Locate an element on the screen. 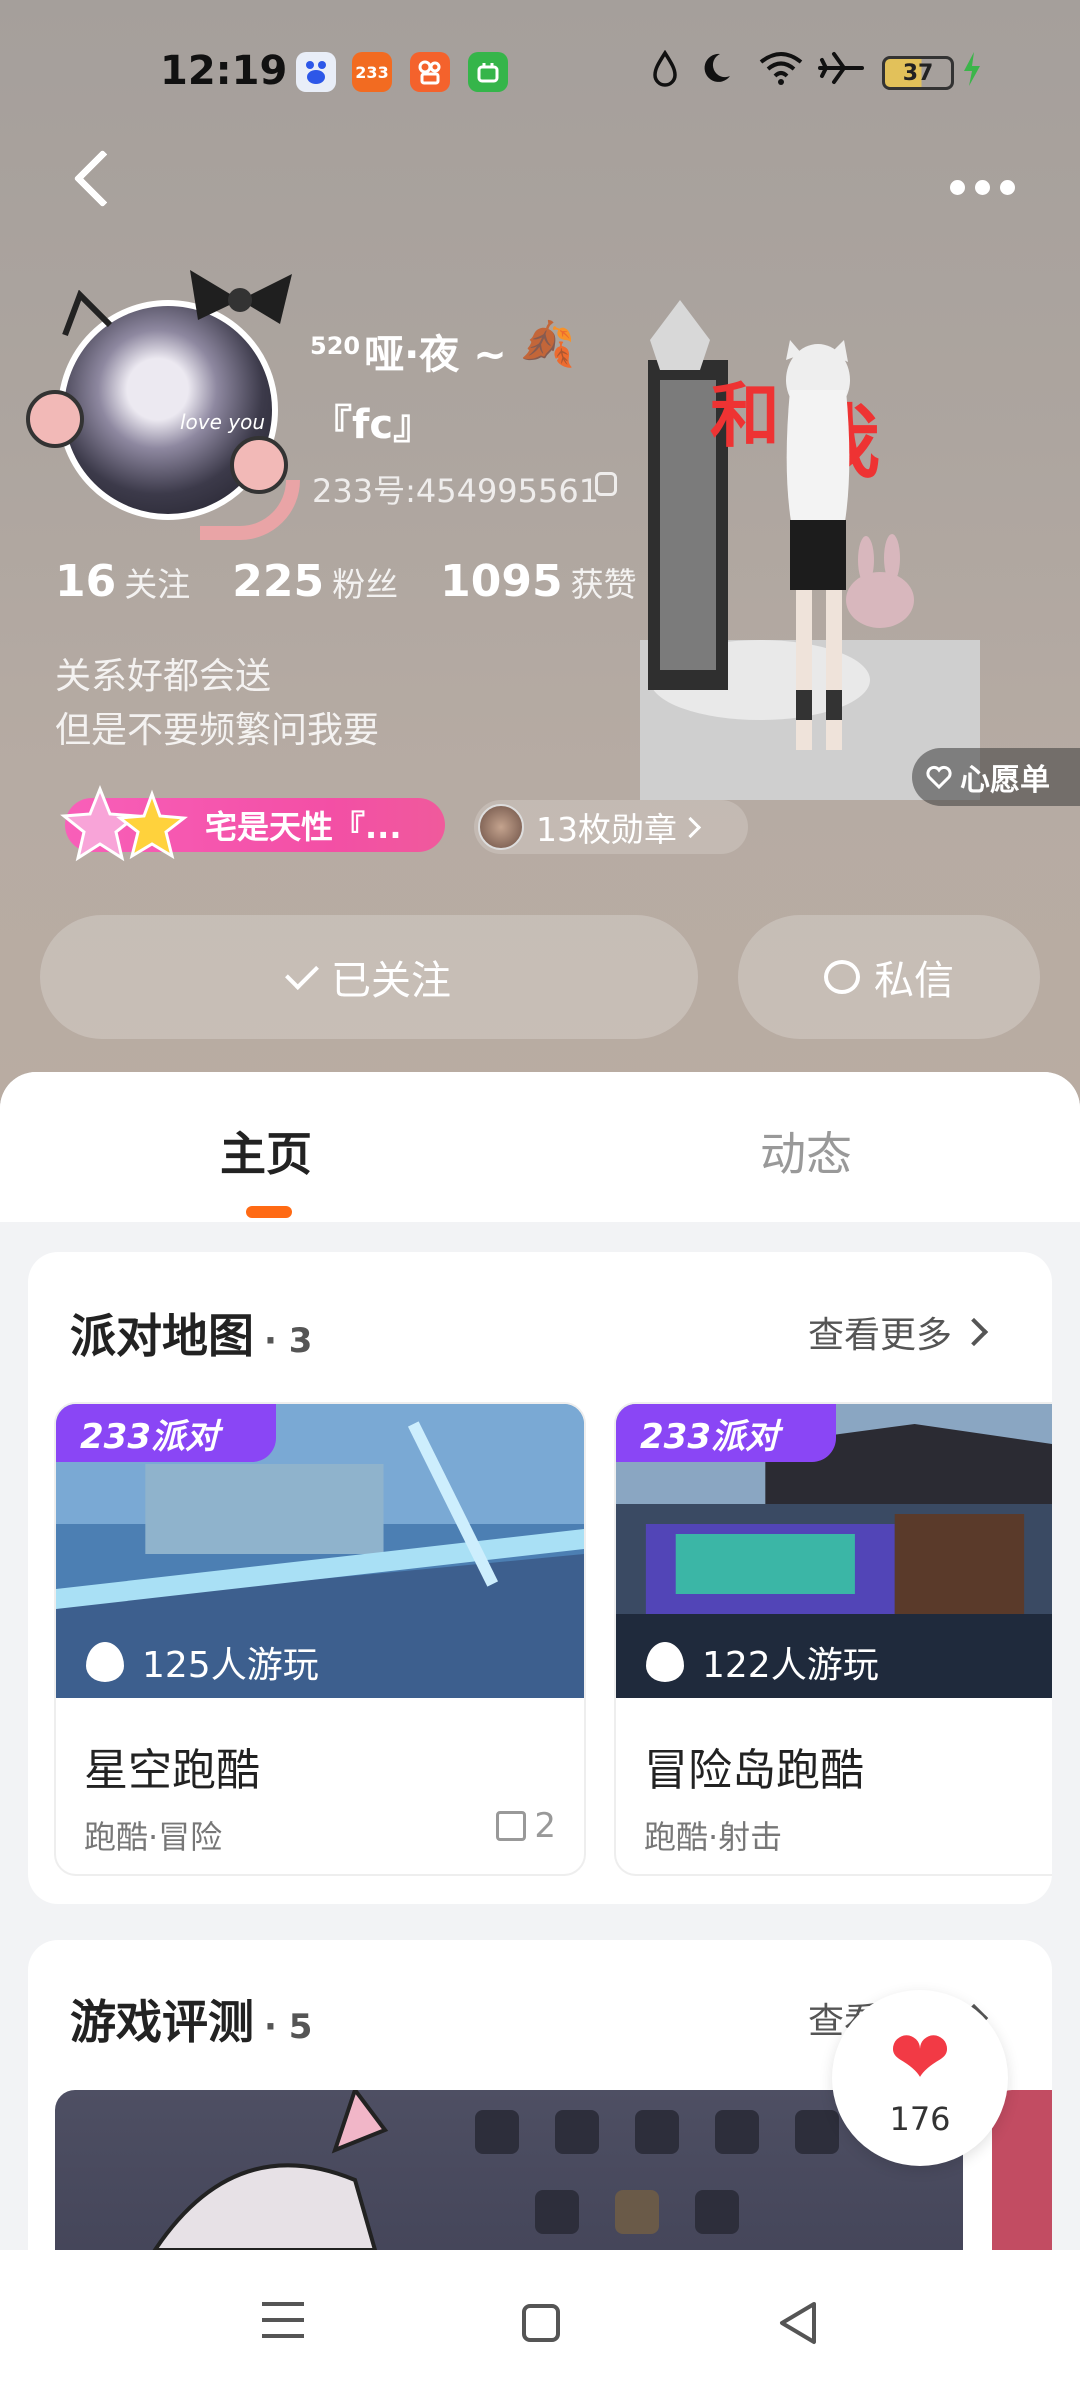  party-maps-count: · 3 is located at coordinates (288, 1341).